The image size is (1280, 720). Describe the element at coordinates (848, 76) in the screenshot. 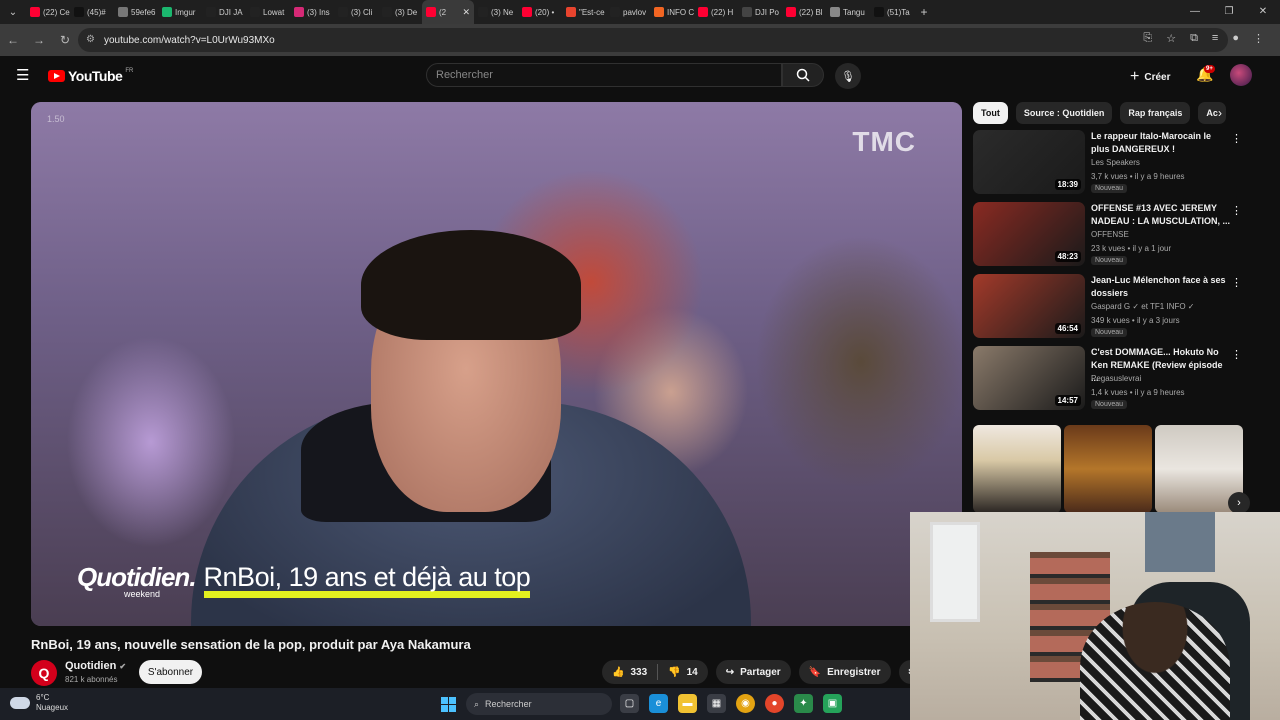

I see `voice-search-button: 🎙` at that location.